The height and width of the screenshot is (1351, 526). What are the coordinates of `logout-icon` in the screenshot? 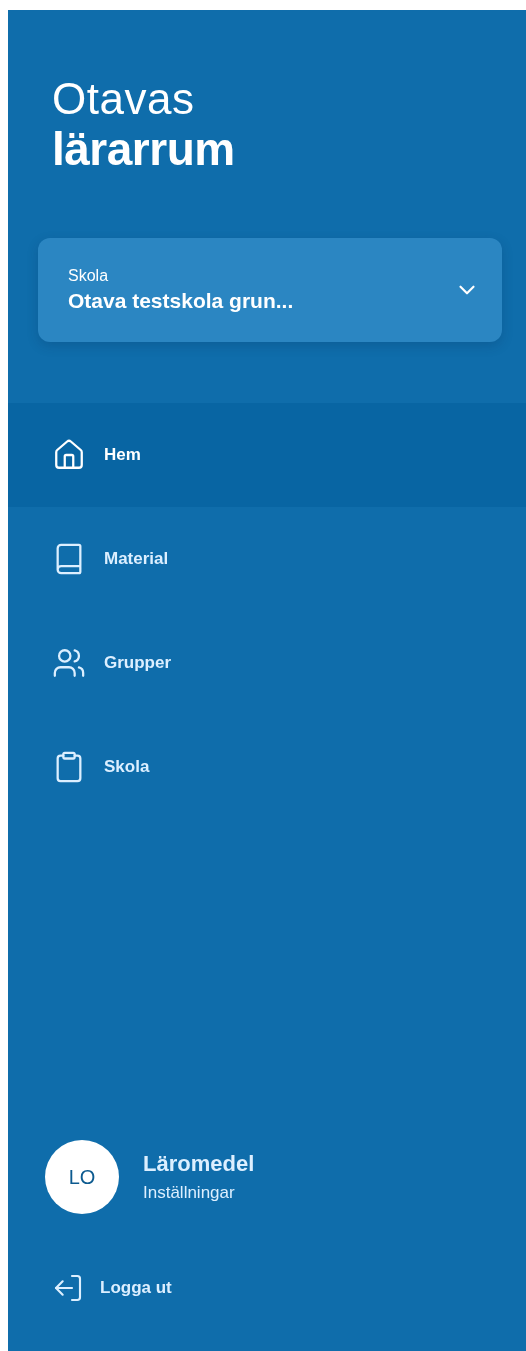 It's located at (68, 1288).